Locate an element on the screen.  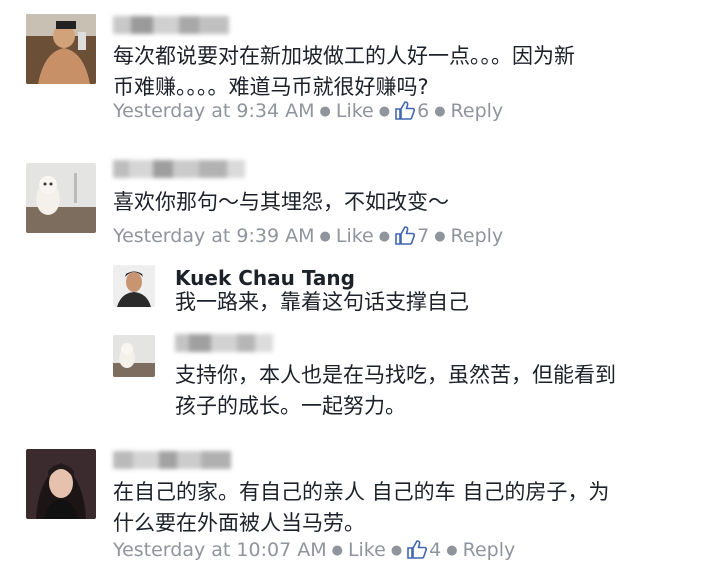
reply-author-blurred is located at coordinates (224, 343).